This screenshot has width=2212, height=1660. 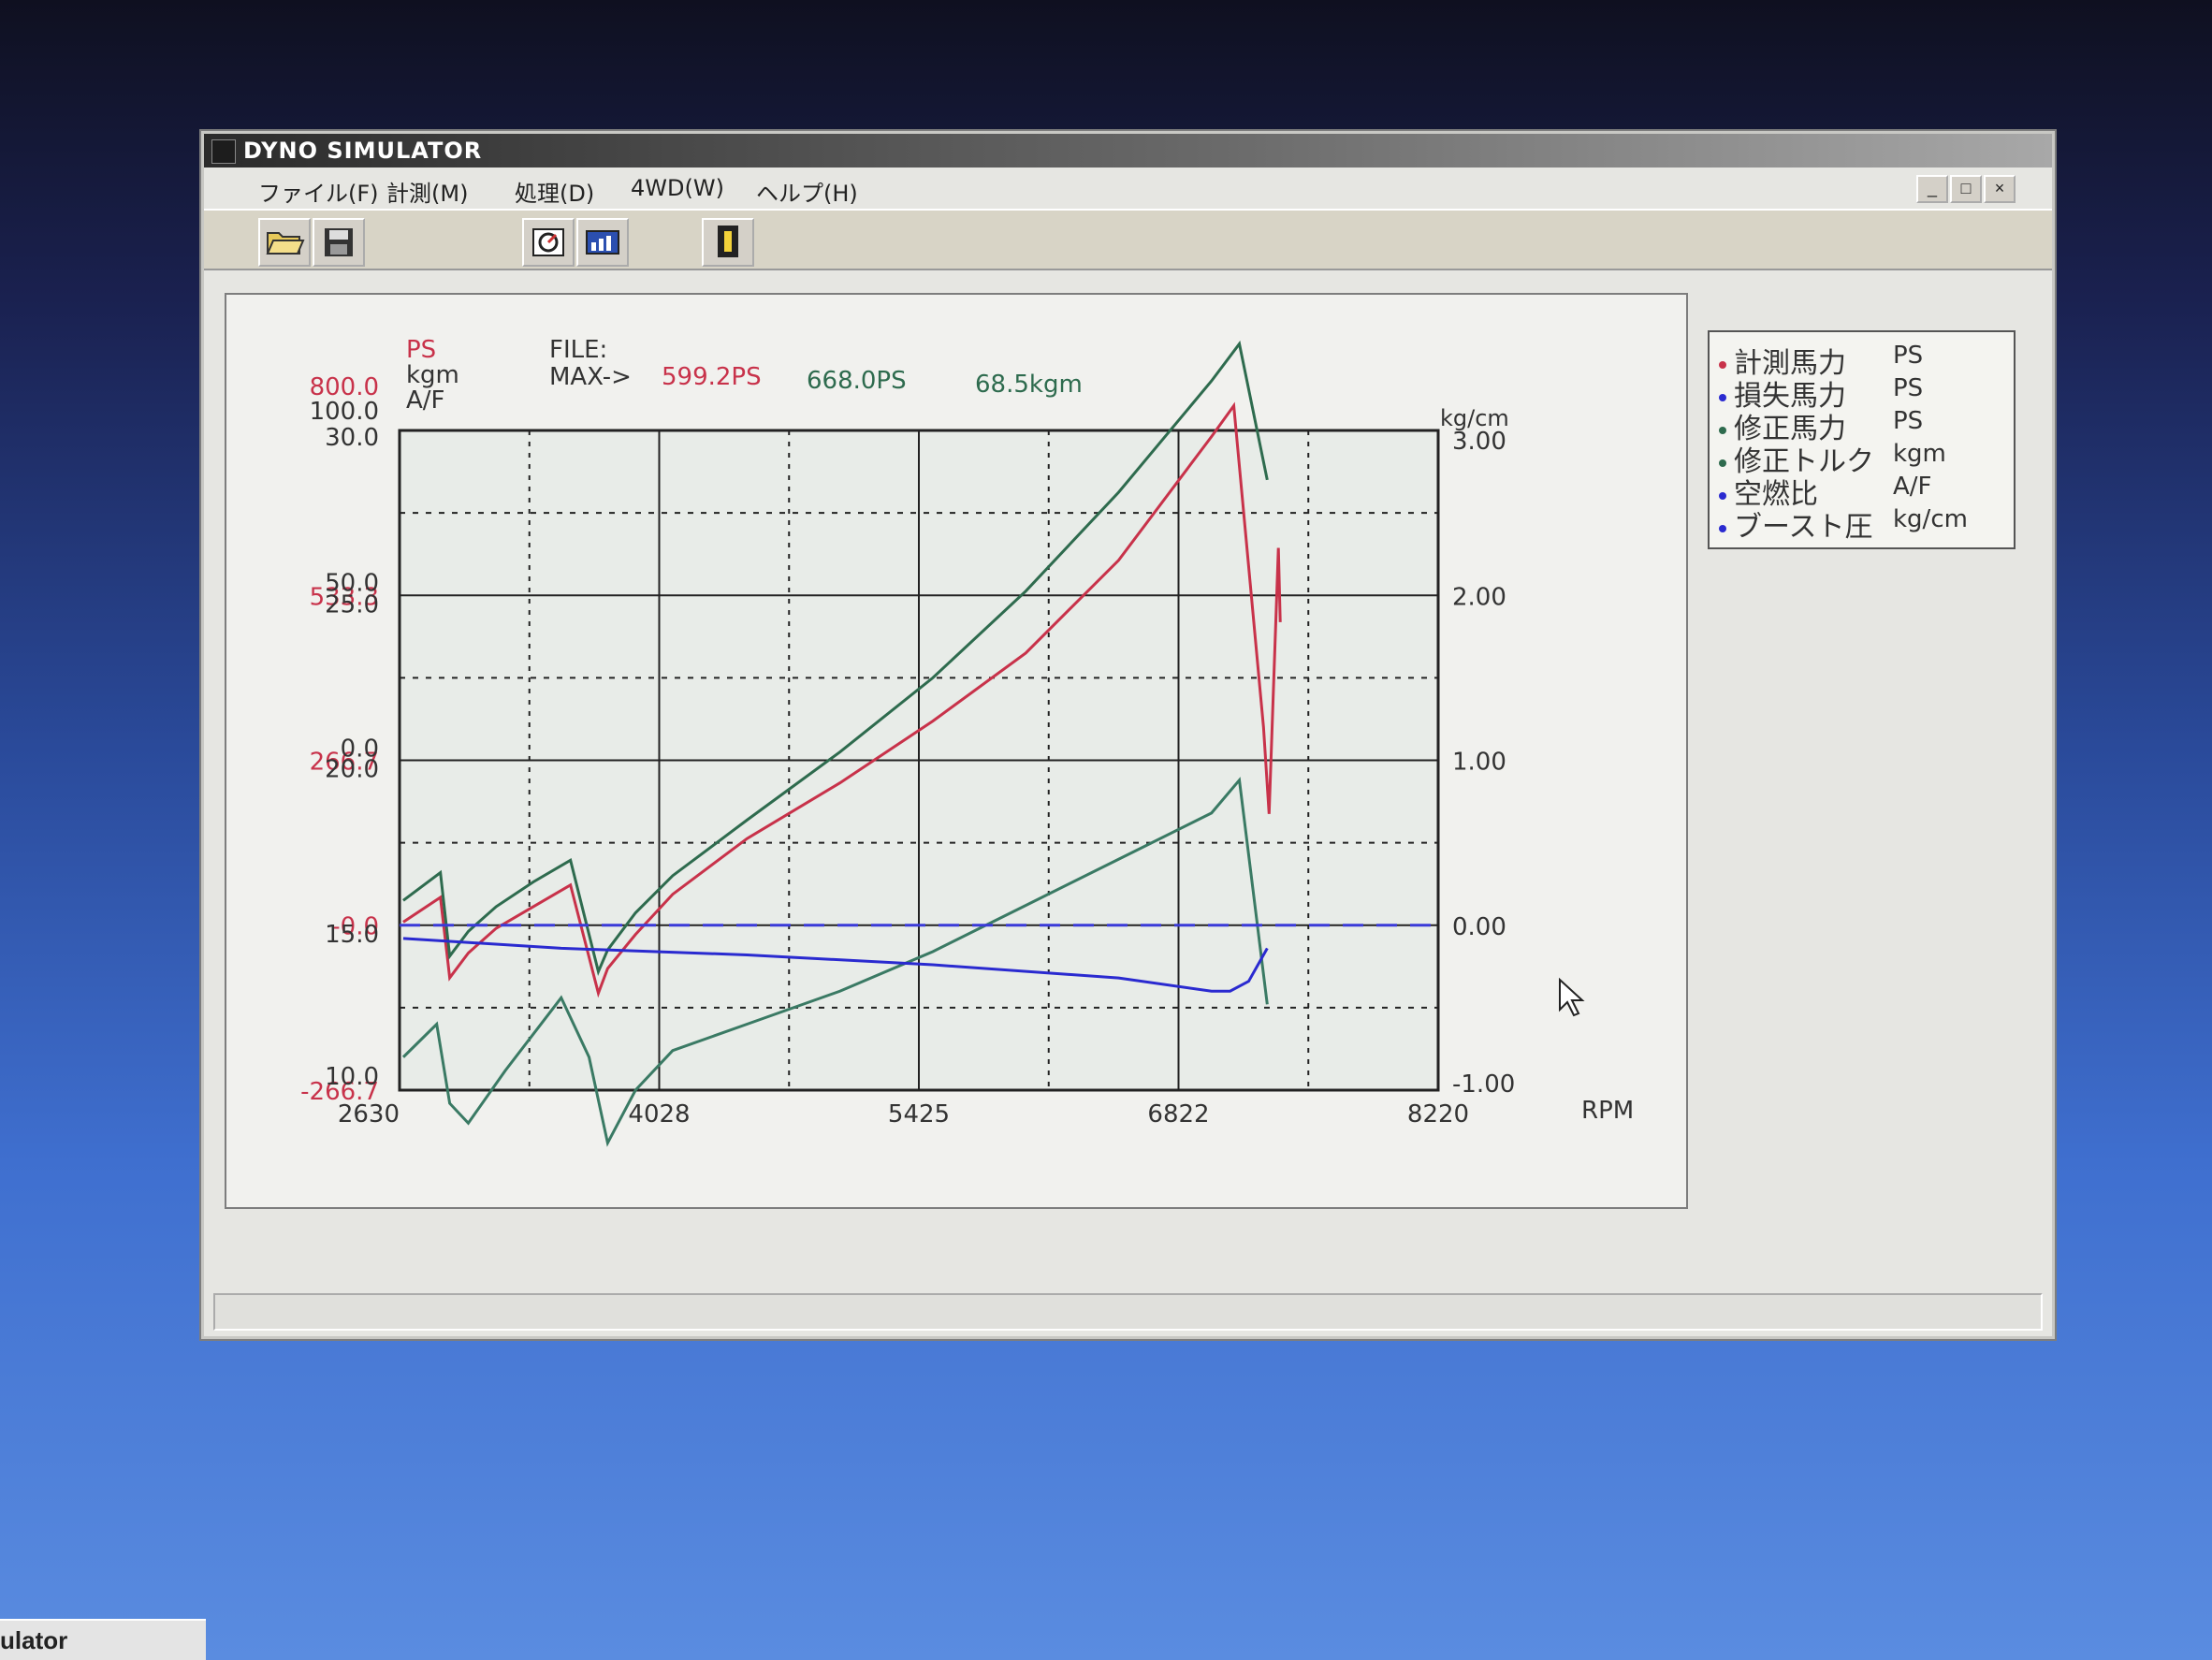 What do you see at coordinates (1128, 1312) in the screenshot?
I see `status-bar` at bounding box center [1128, 1312].